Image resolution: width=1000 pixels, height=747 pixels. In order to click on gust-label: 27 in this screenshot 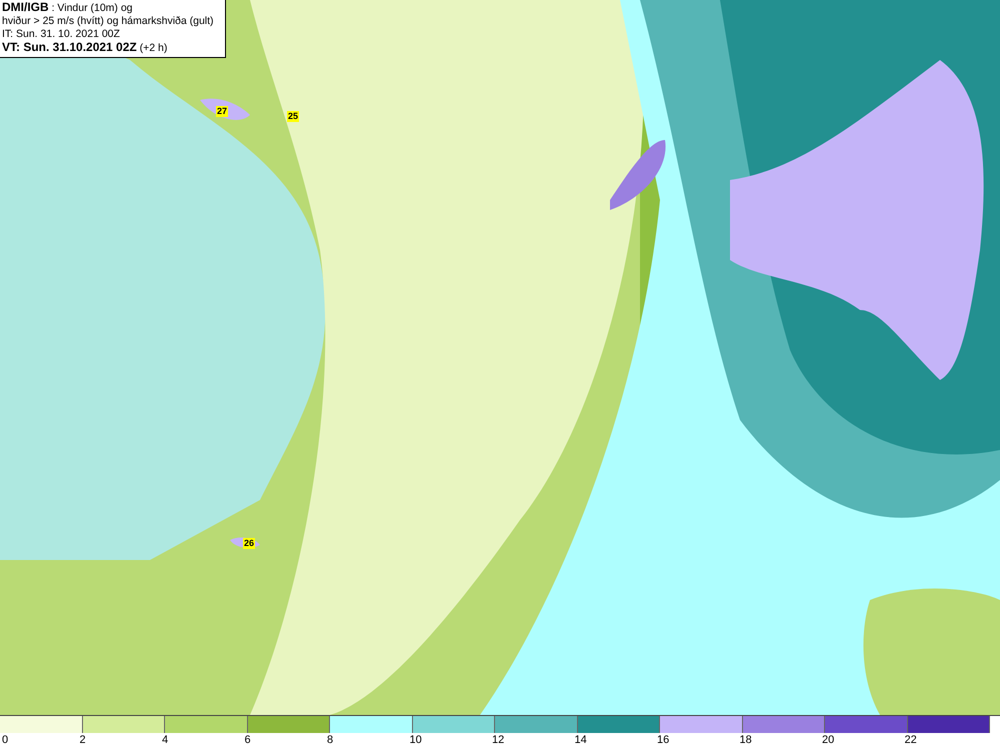, I will do `click(222, 111)`.